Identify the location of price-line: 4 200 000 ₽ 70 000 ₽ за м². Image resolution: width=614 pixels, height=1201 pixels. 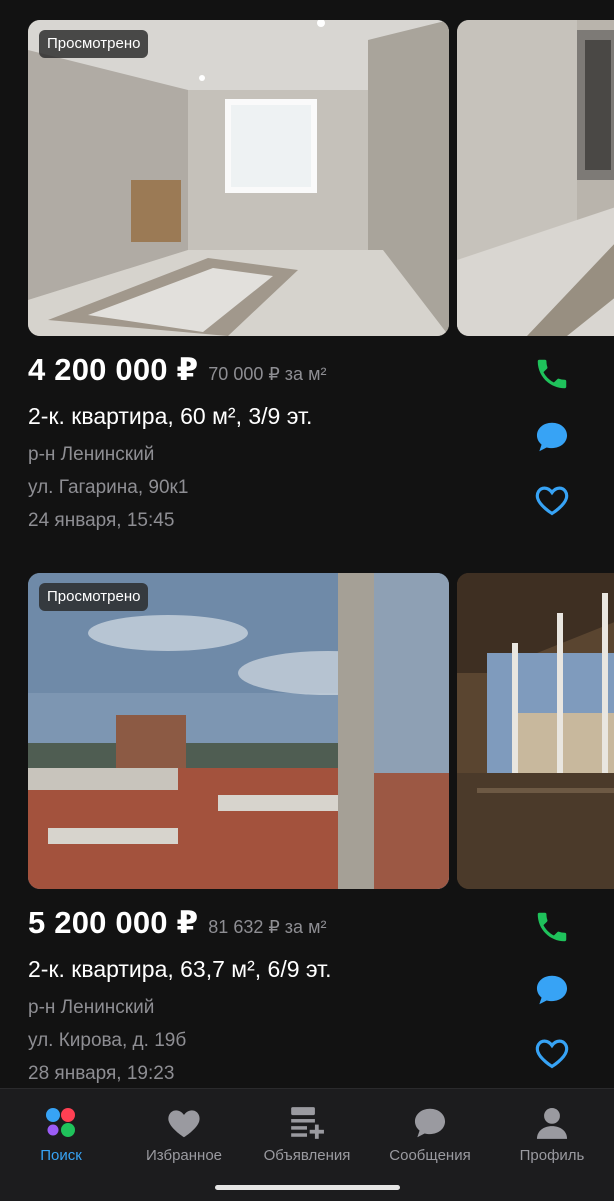
(177, 370).